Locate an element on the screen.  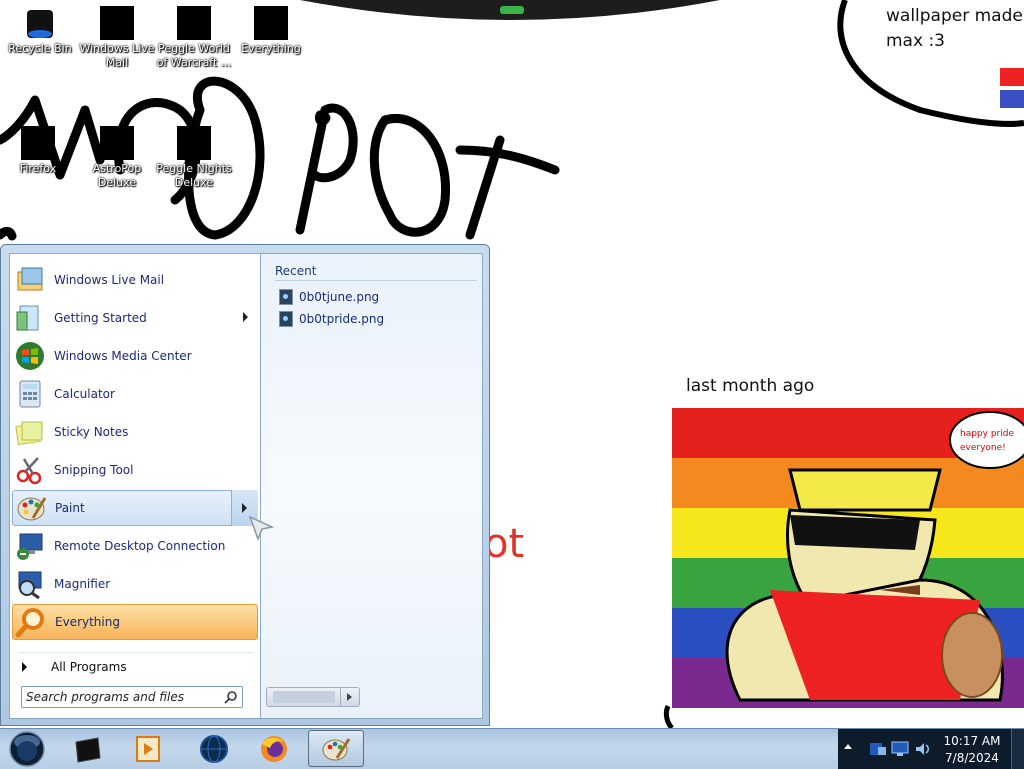
wallpaper-text-line2: max :3 is located at coordinates (915, 41).